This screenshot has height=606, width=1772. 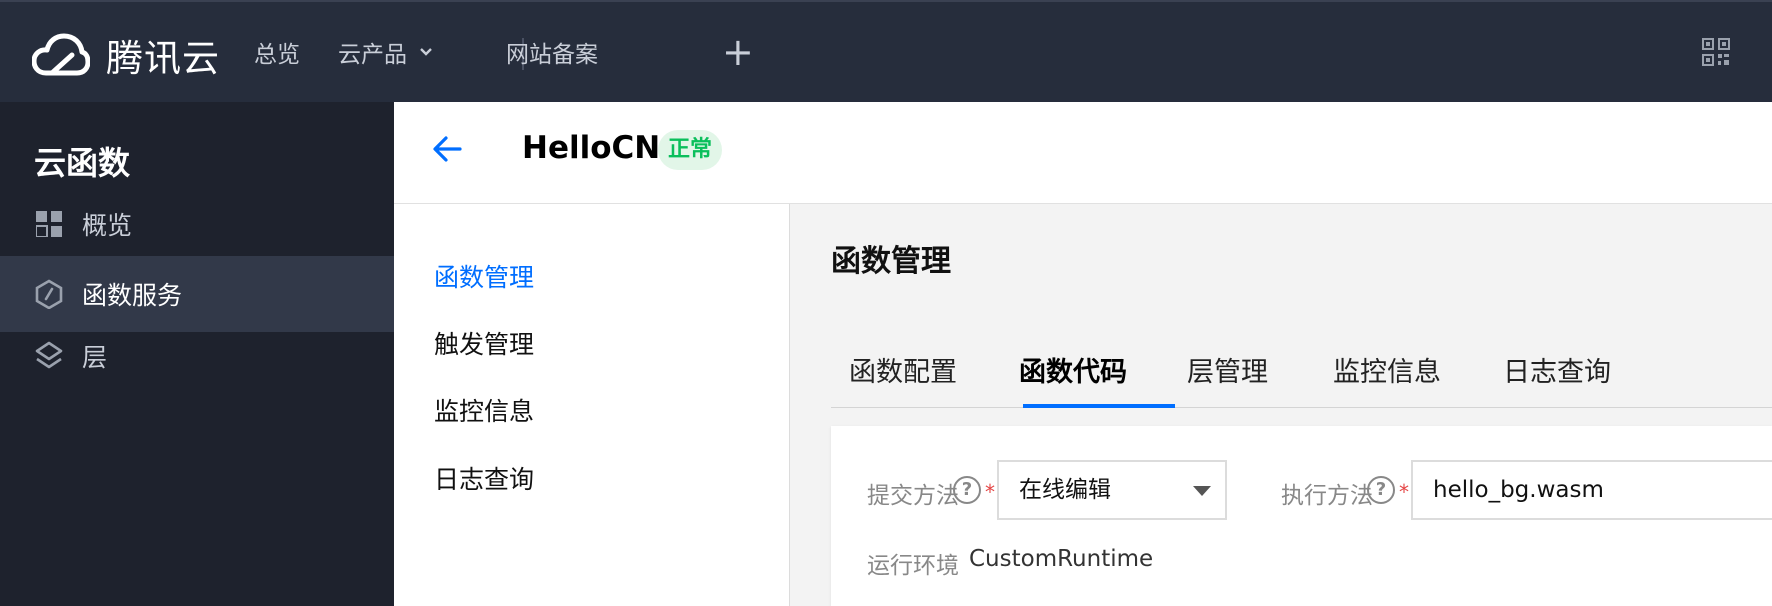 What do you see at coordinates (95, 357) in the screenshot?
I see `sidebar-item-label: 层` at bounding box center [95, 357].